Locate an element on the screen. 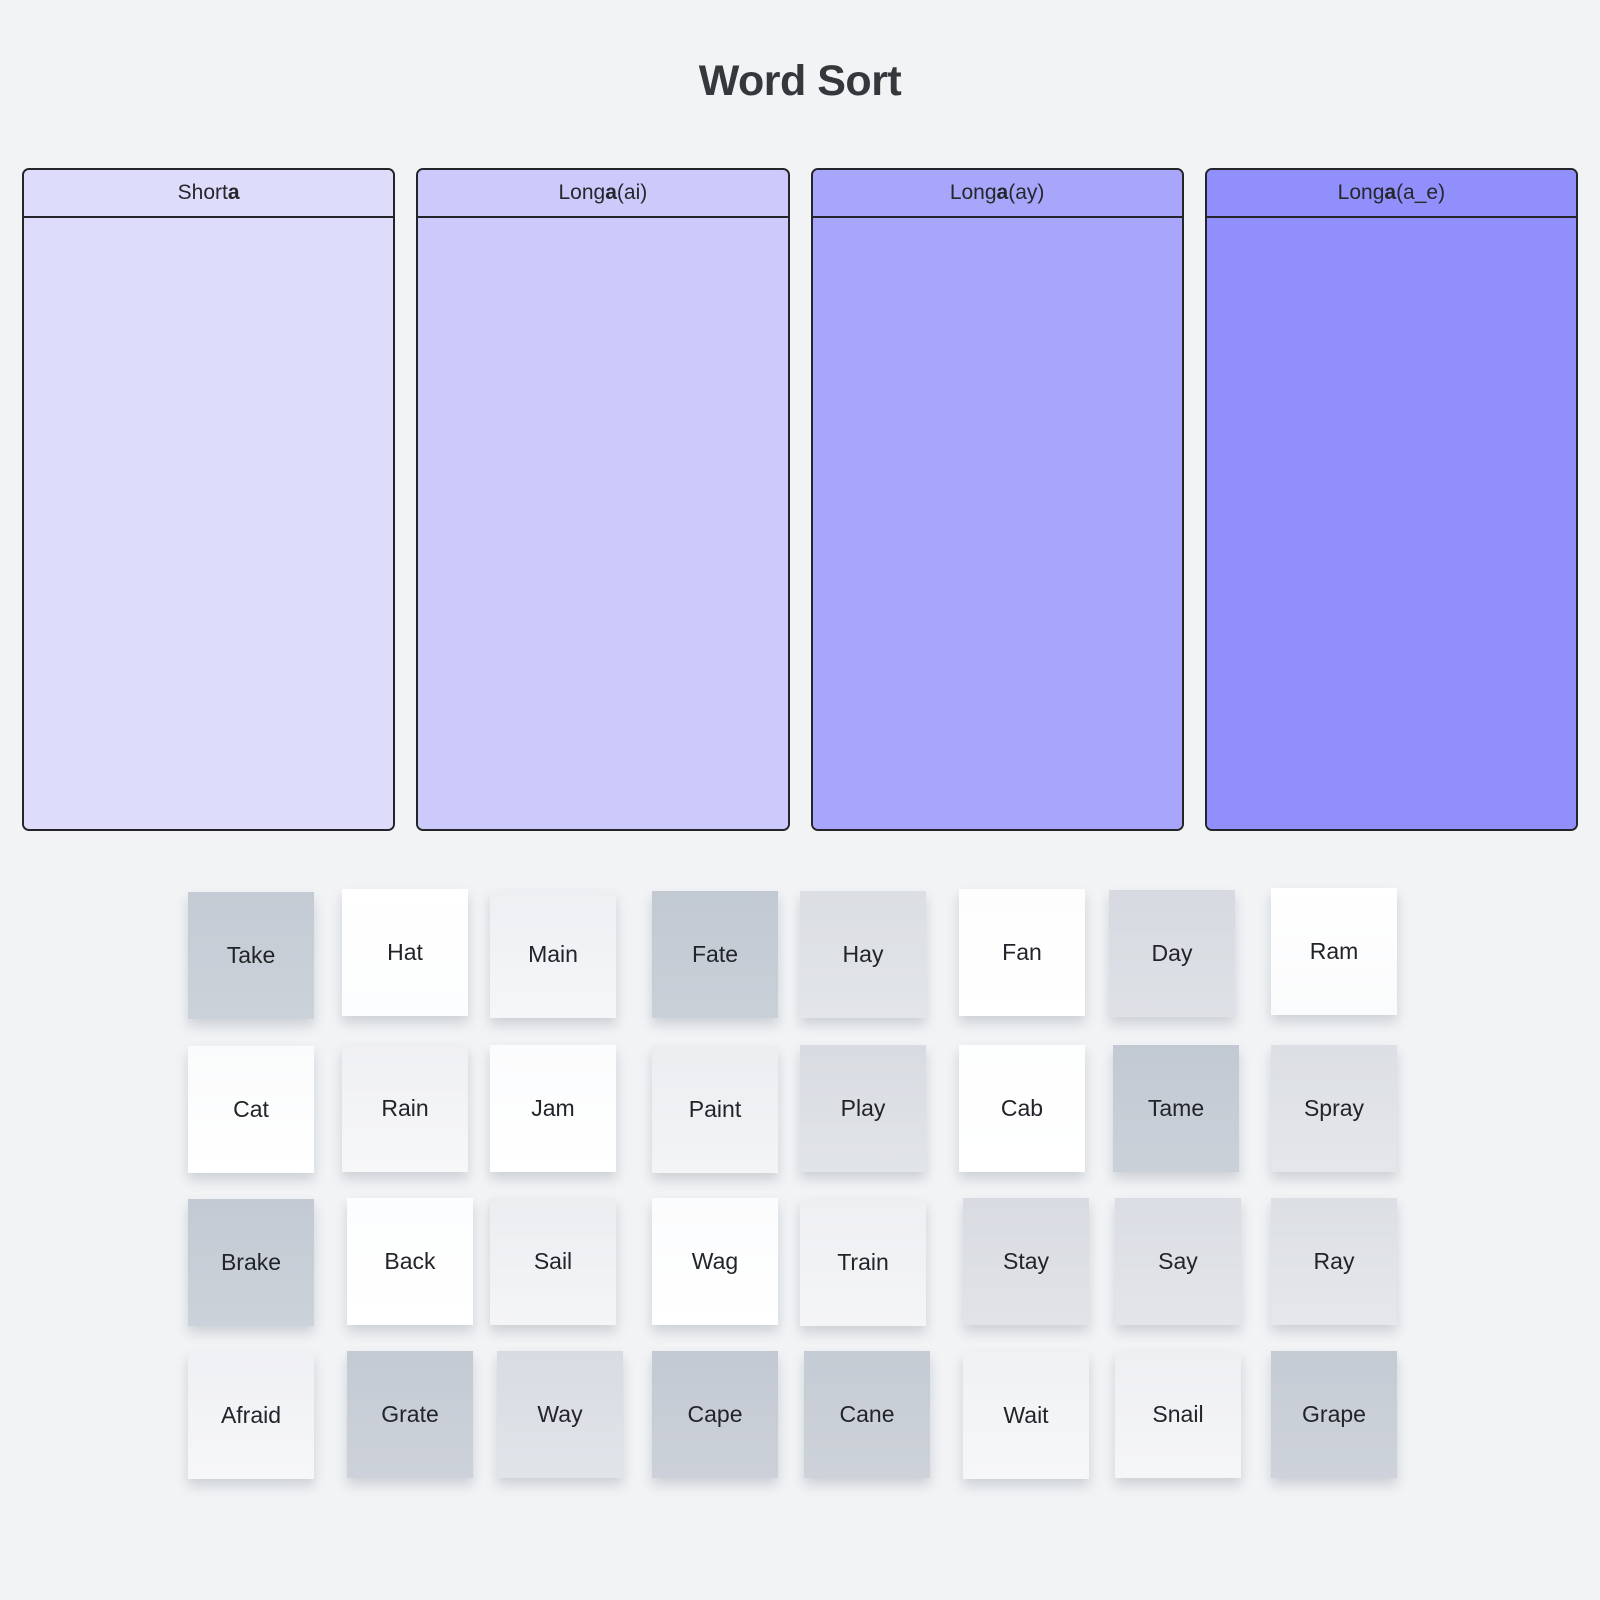 The width and height of the screenshot is (1600, 1600). word-tile: Fan is located at coordinates (1022, 952).